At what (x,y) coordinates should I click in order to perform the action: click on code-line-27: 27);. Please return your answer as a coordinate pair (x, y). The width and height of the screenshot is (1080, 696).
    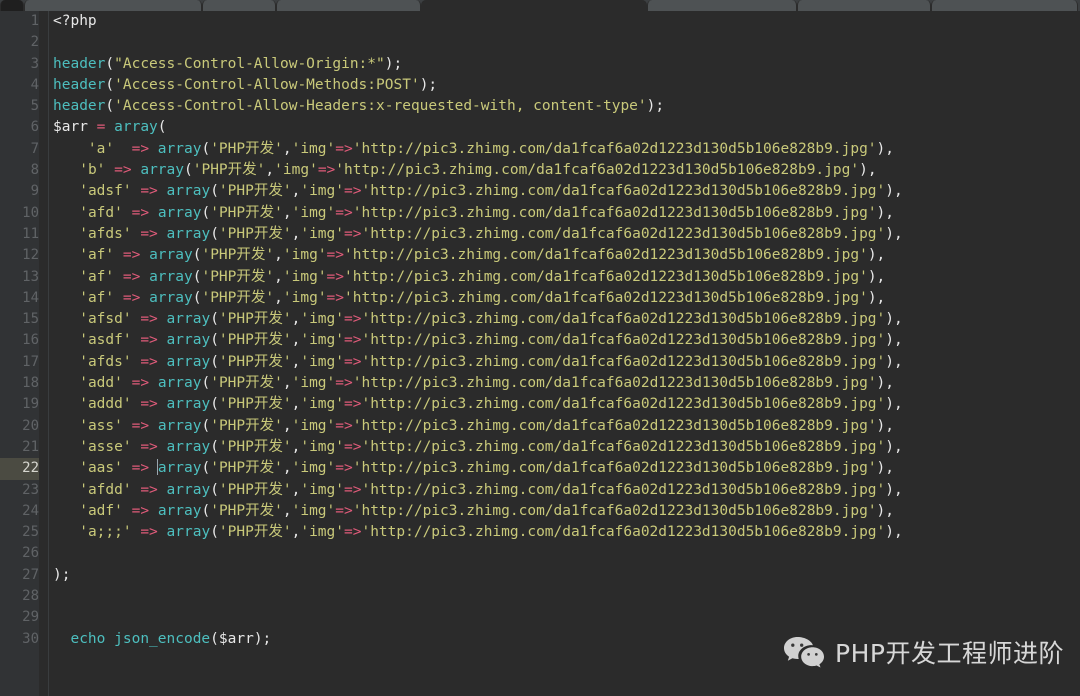
    Looking at the image, I should click on (540, 575).